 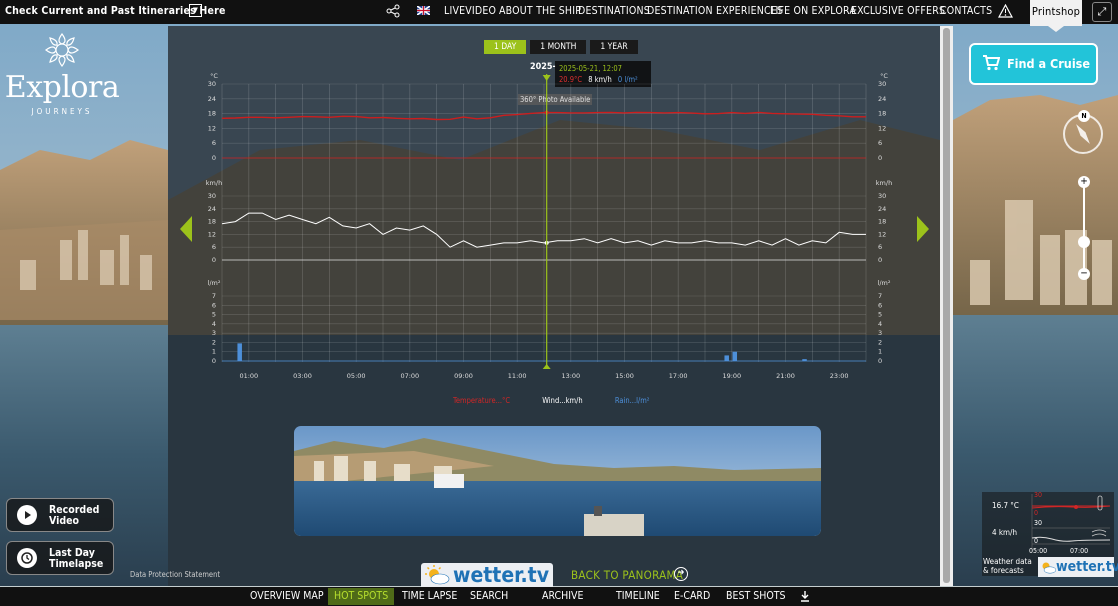 I want to click on legend-wind: Wind...km/h, so click(x=562, y=400).